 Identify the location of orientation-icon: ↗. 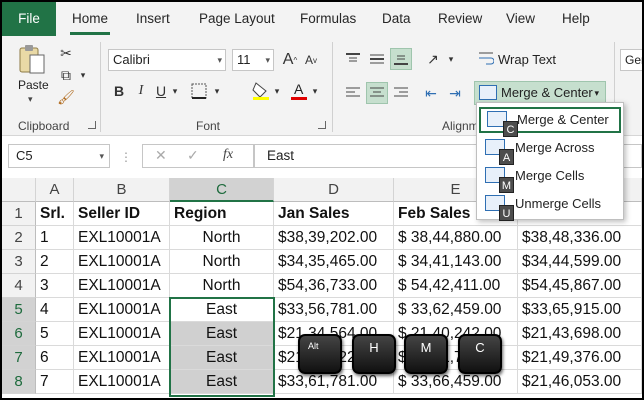
(433, 59).